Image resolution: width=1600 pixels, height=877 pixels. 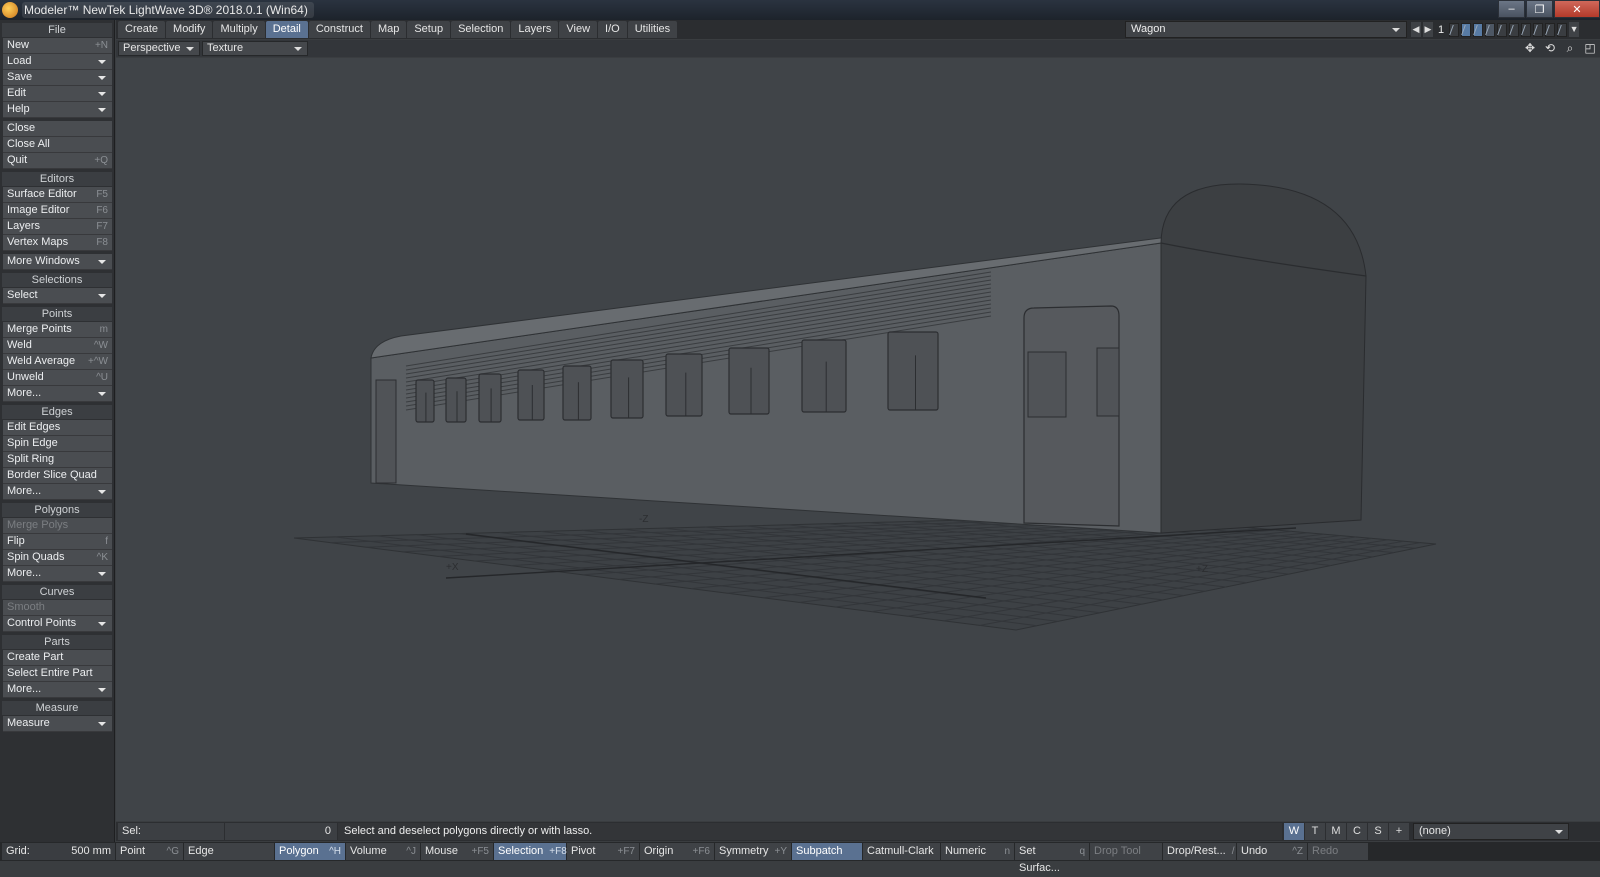 I want to click on tab-detail: Detail, so click(x=286, y=29).